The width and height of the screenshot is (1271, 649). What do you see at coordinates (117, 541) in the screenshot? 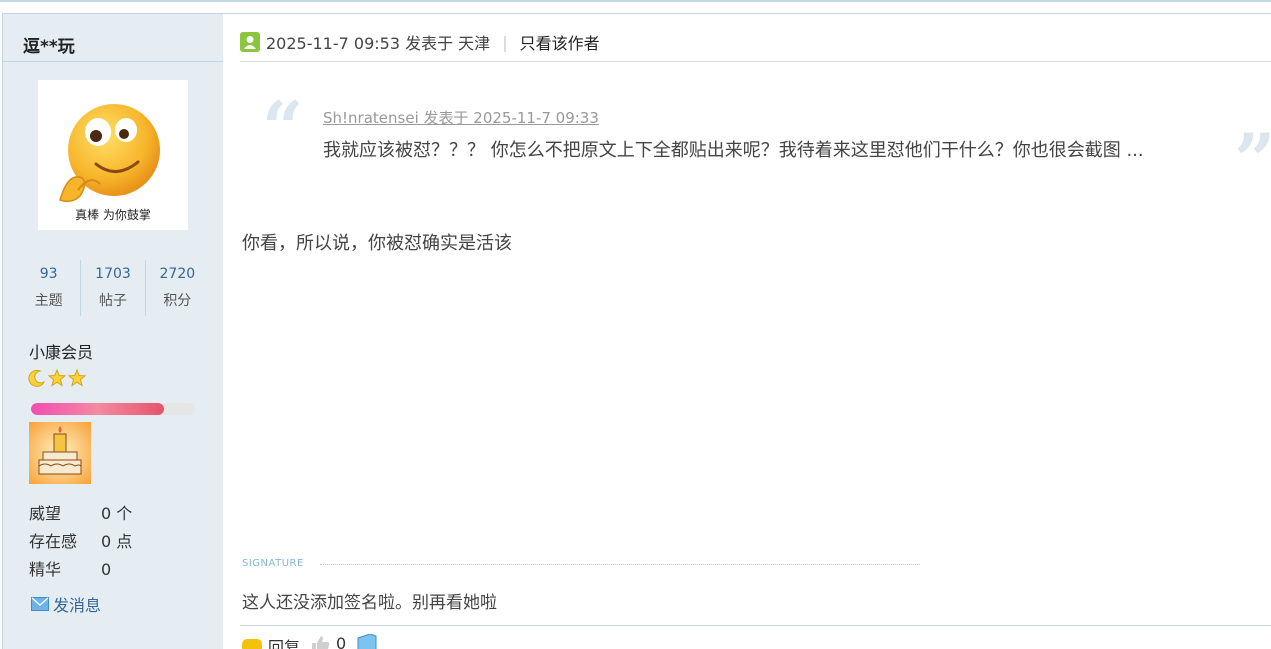
I see `info-value: 0 点` at bounding box center [117, 541].